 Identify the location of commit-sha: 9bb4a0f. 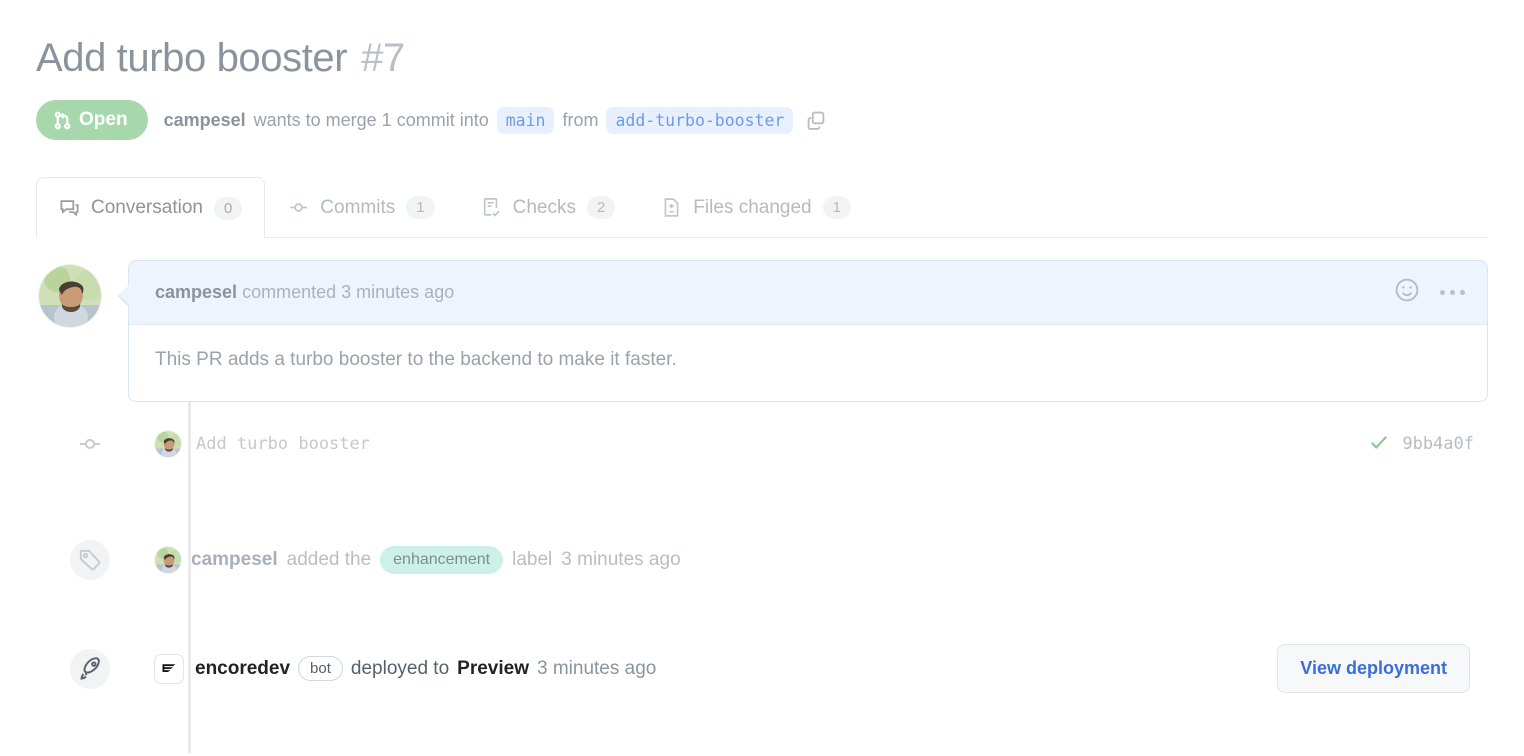
(1438, 444).